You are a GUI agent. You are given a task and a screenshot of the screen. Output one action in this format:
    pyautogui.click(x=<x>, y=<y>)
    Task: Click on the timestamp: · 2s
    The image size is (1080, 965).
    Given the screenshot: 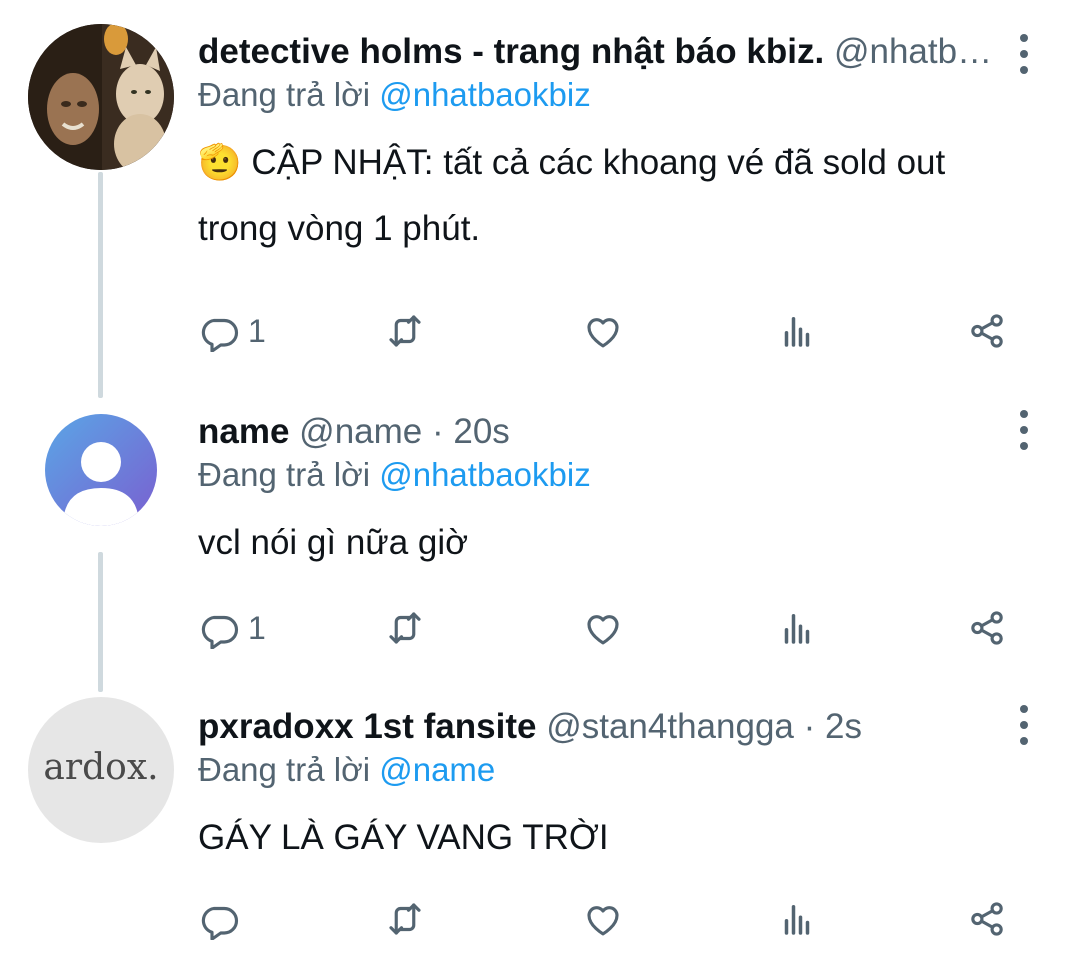 What is the action you would take?
    pyautogui.click(x=833, y=726)
    